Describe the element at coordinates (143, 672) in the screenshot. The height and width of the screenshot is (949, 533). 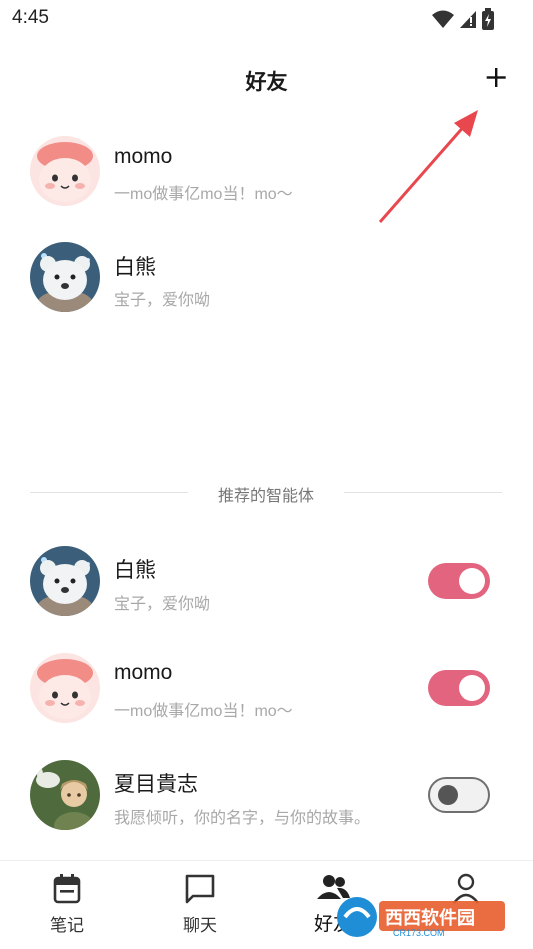
I see `agent-name: momo` at that location.